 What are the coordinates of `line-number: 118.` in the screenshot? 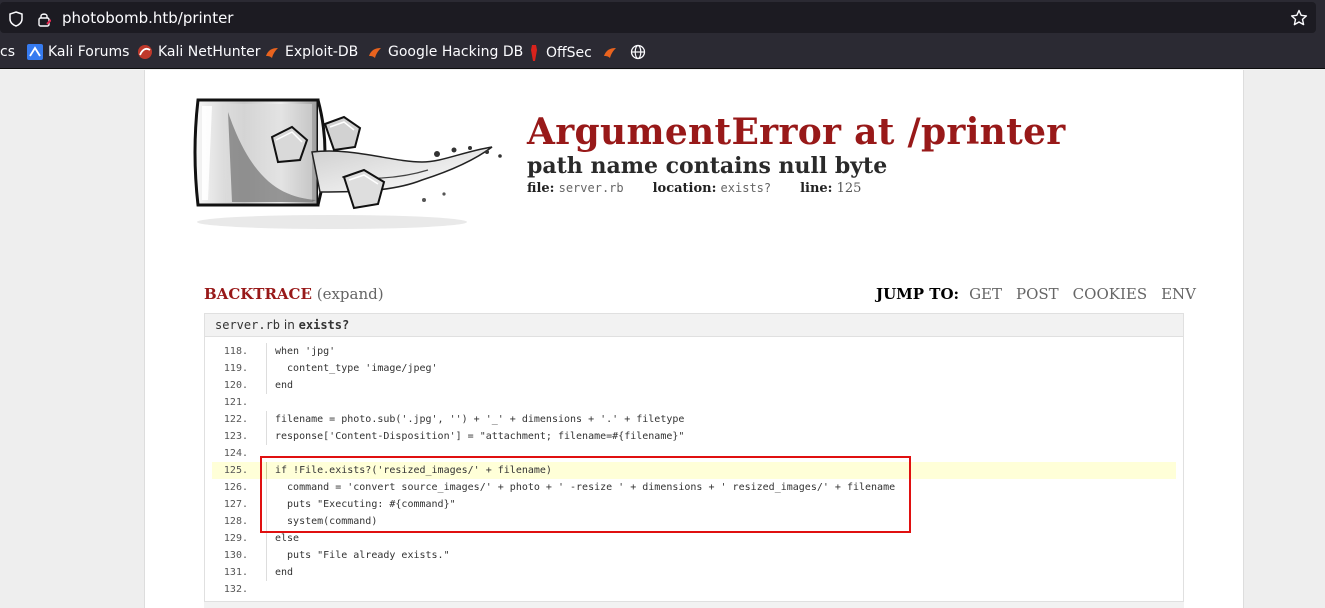 It's located at (235, 351).